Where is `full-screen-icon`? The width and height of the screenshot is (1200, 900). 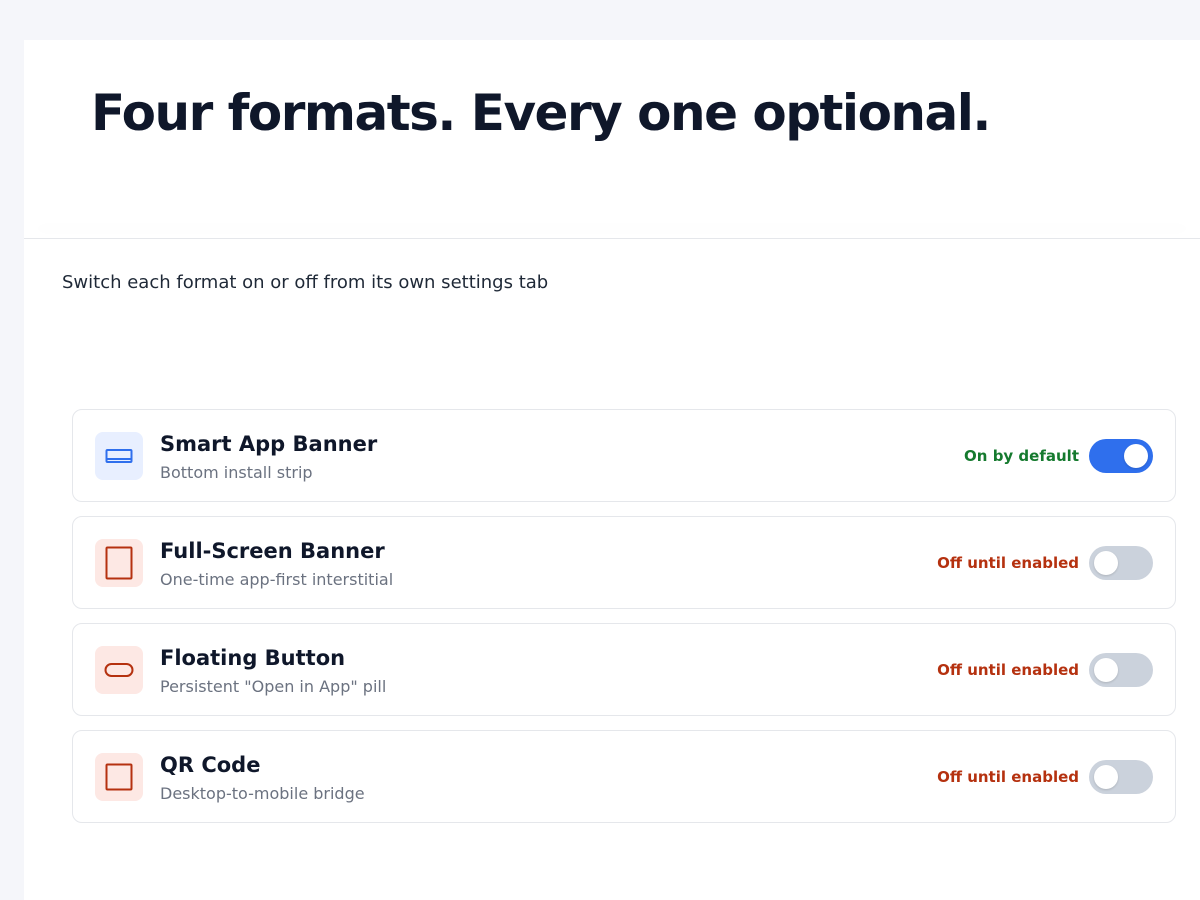 full-screen-icon is located at coordinates (119, 563).